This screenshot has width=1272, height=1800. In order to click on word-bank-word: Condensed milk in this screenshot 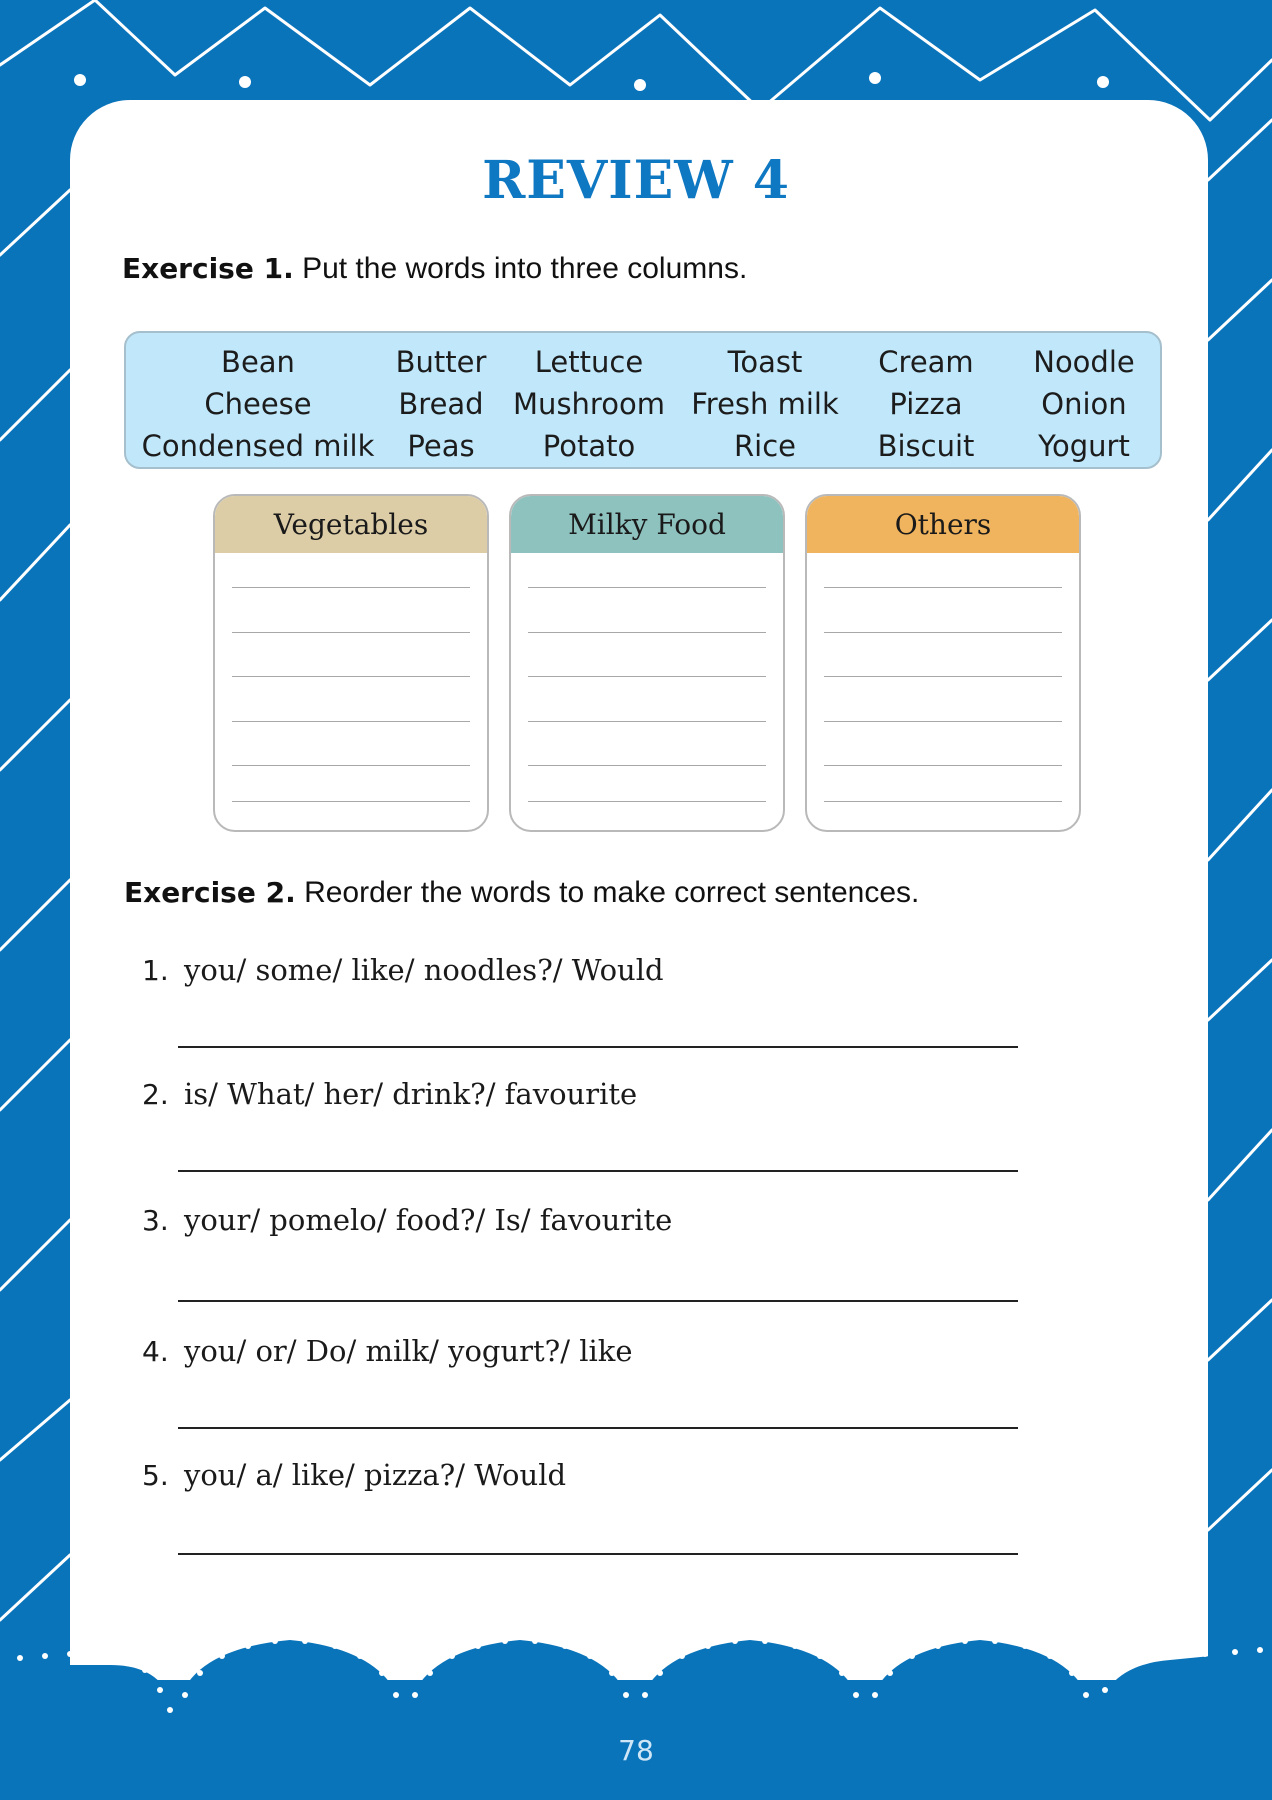, I will do `click(258, 446)`.